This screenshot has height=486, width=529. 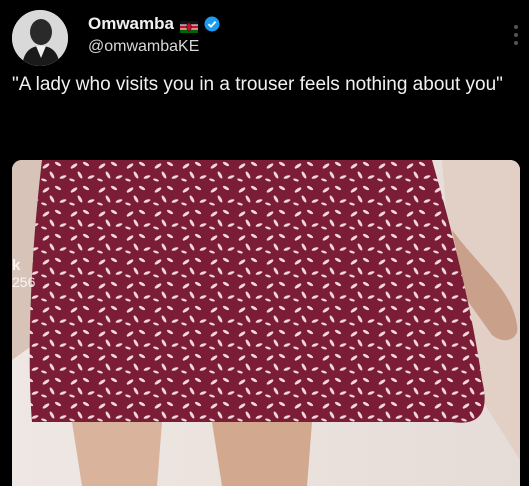 I want to click on handle: @omwambaKE, so click(x=143, y=47).